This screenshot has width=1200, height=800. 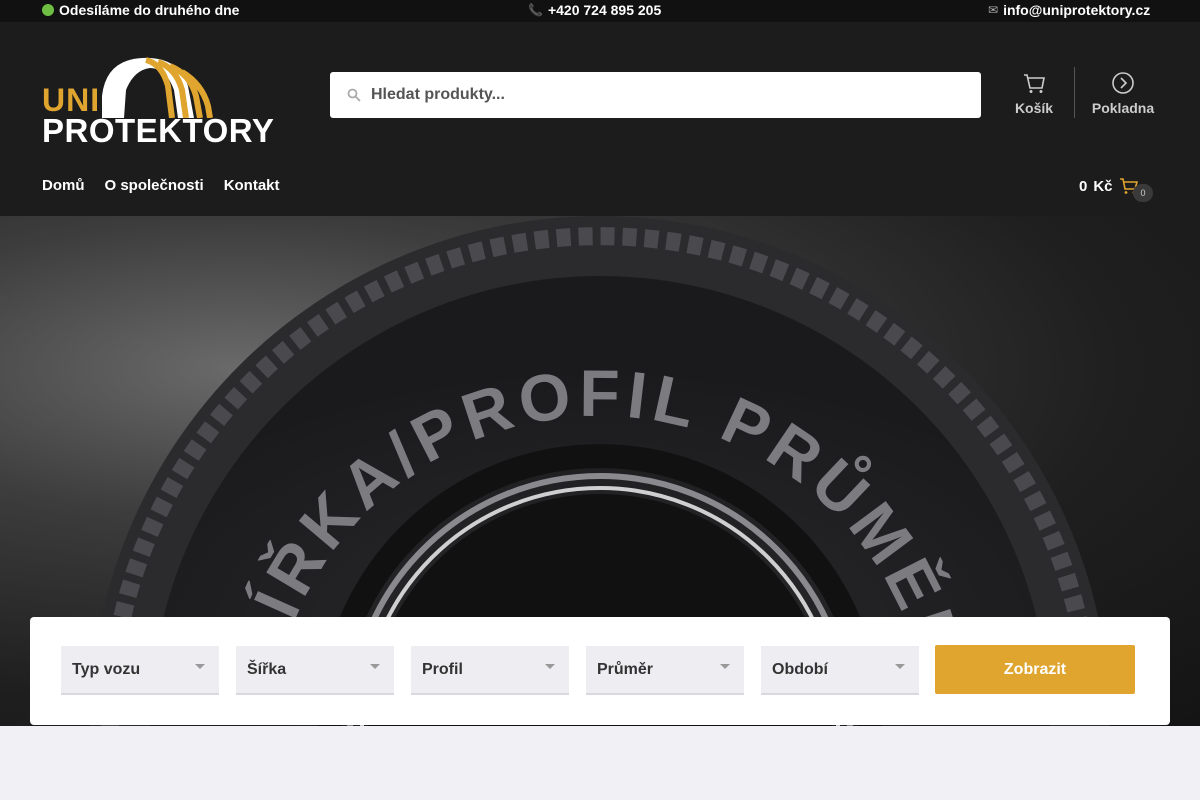 What do you see at coordinates (442, 669) in the screenshot?
I see `select-profile-label: Profil` at bounding box center [442, 669].